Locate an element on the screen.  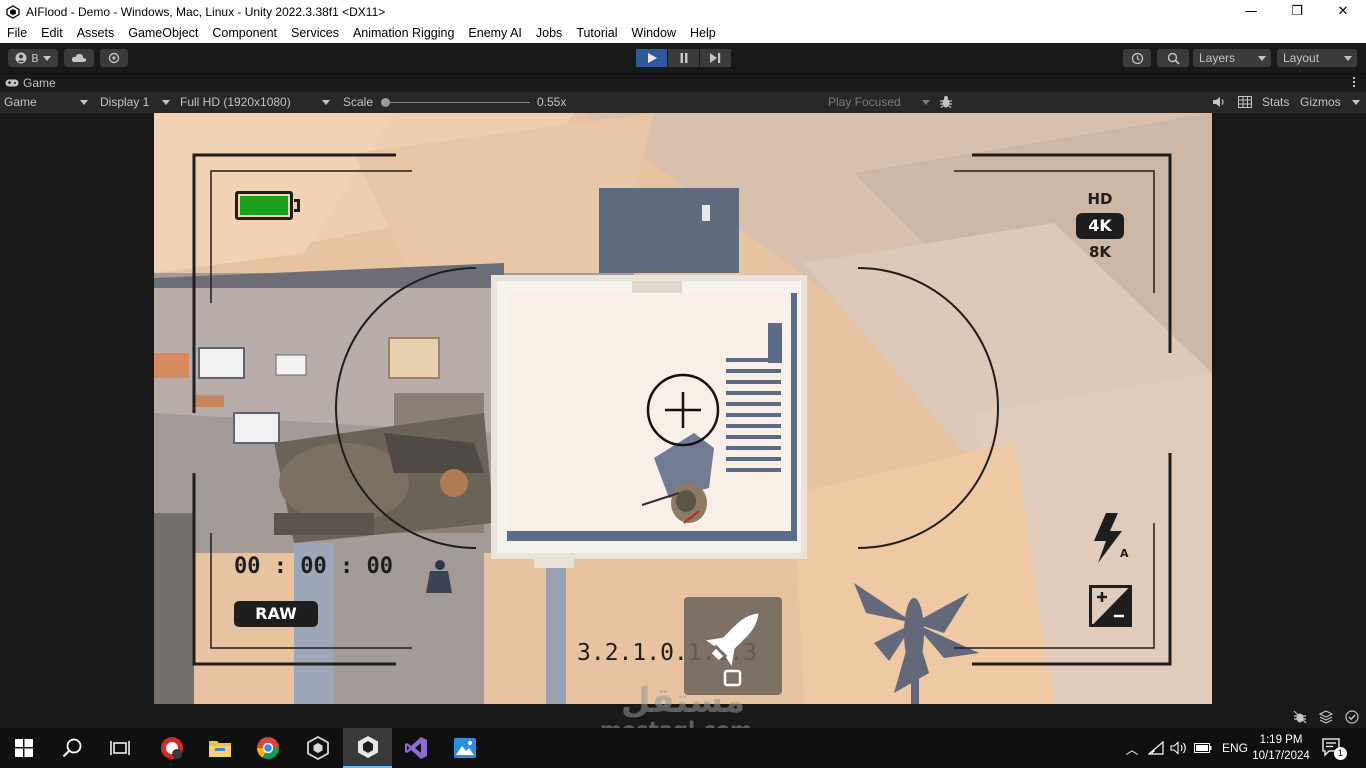
gizmos-label: Gizmos is located at coordinates (1320, 102).